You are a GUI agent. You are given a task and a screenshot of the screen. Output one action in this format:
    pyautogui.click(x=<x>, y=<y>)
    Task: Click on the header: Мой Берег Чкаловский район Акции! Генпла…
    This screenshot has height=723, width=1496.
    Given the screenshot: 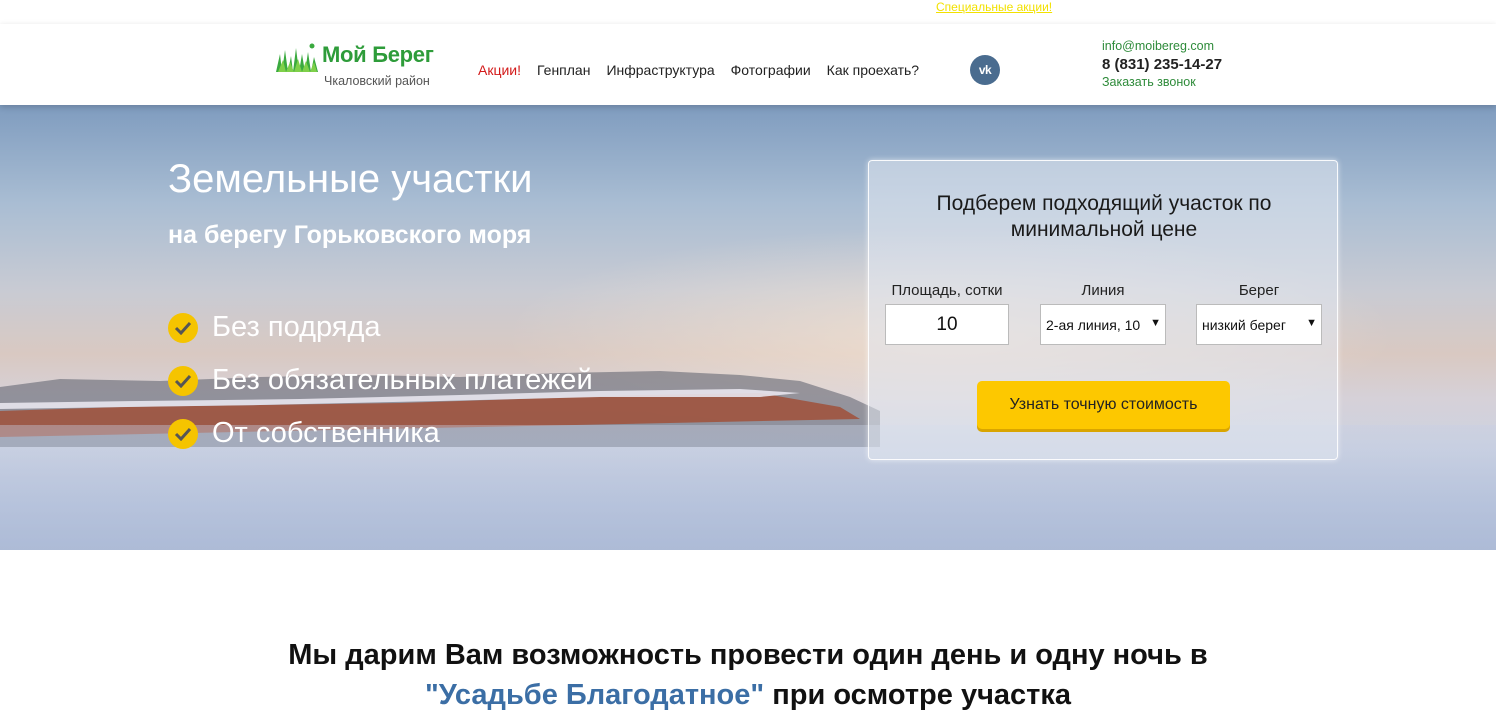 What is the action you would take?
    pyautogui.click(x=748, y=64)
    